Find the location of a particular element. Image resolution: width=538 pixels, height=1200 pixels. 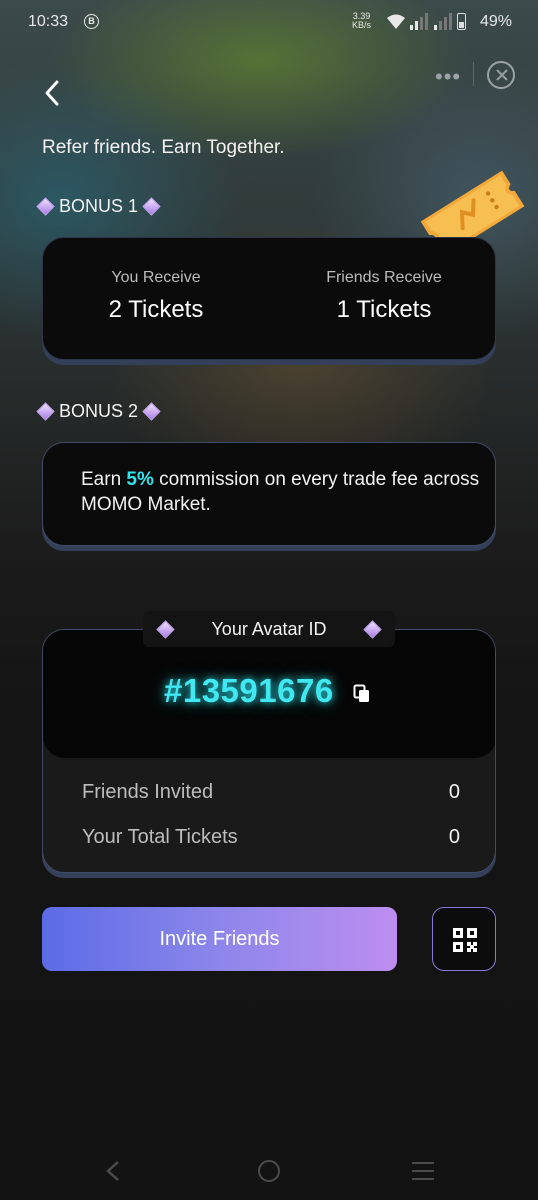

friends-receive-value: 1 Tickets is located at coordinates (384, 309).